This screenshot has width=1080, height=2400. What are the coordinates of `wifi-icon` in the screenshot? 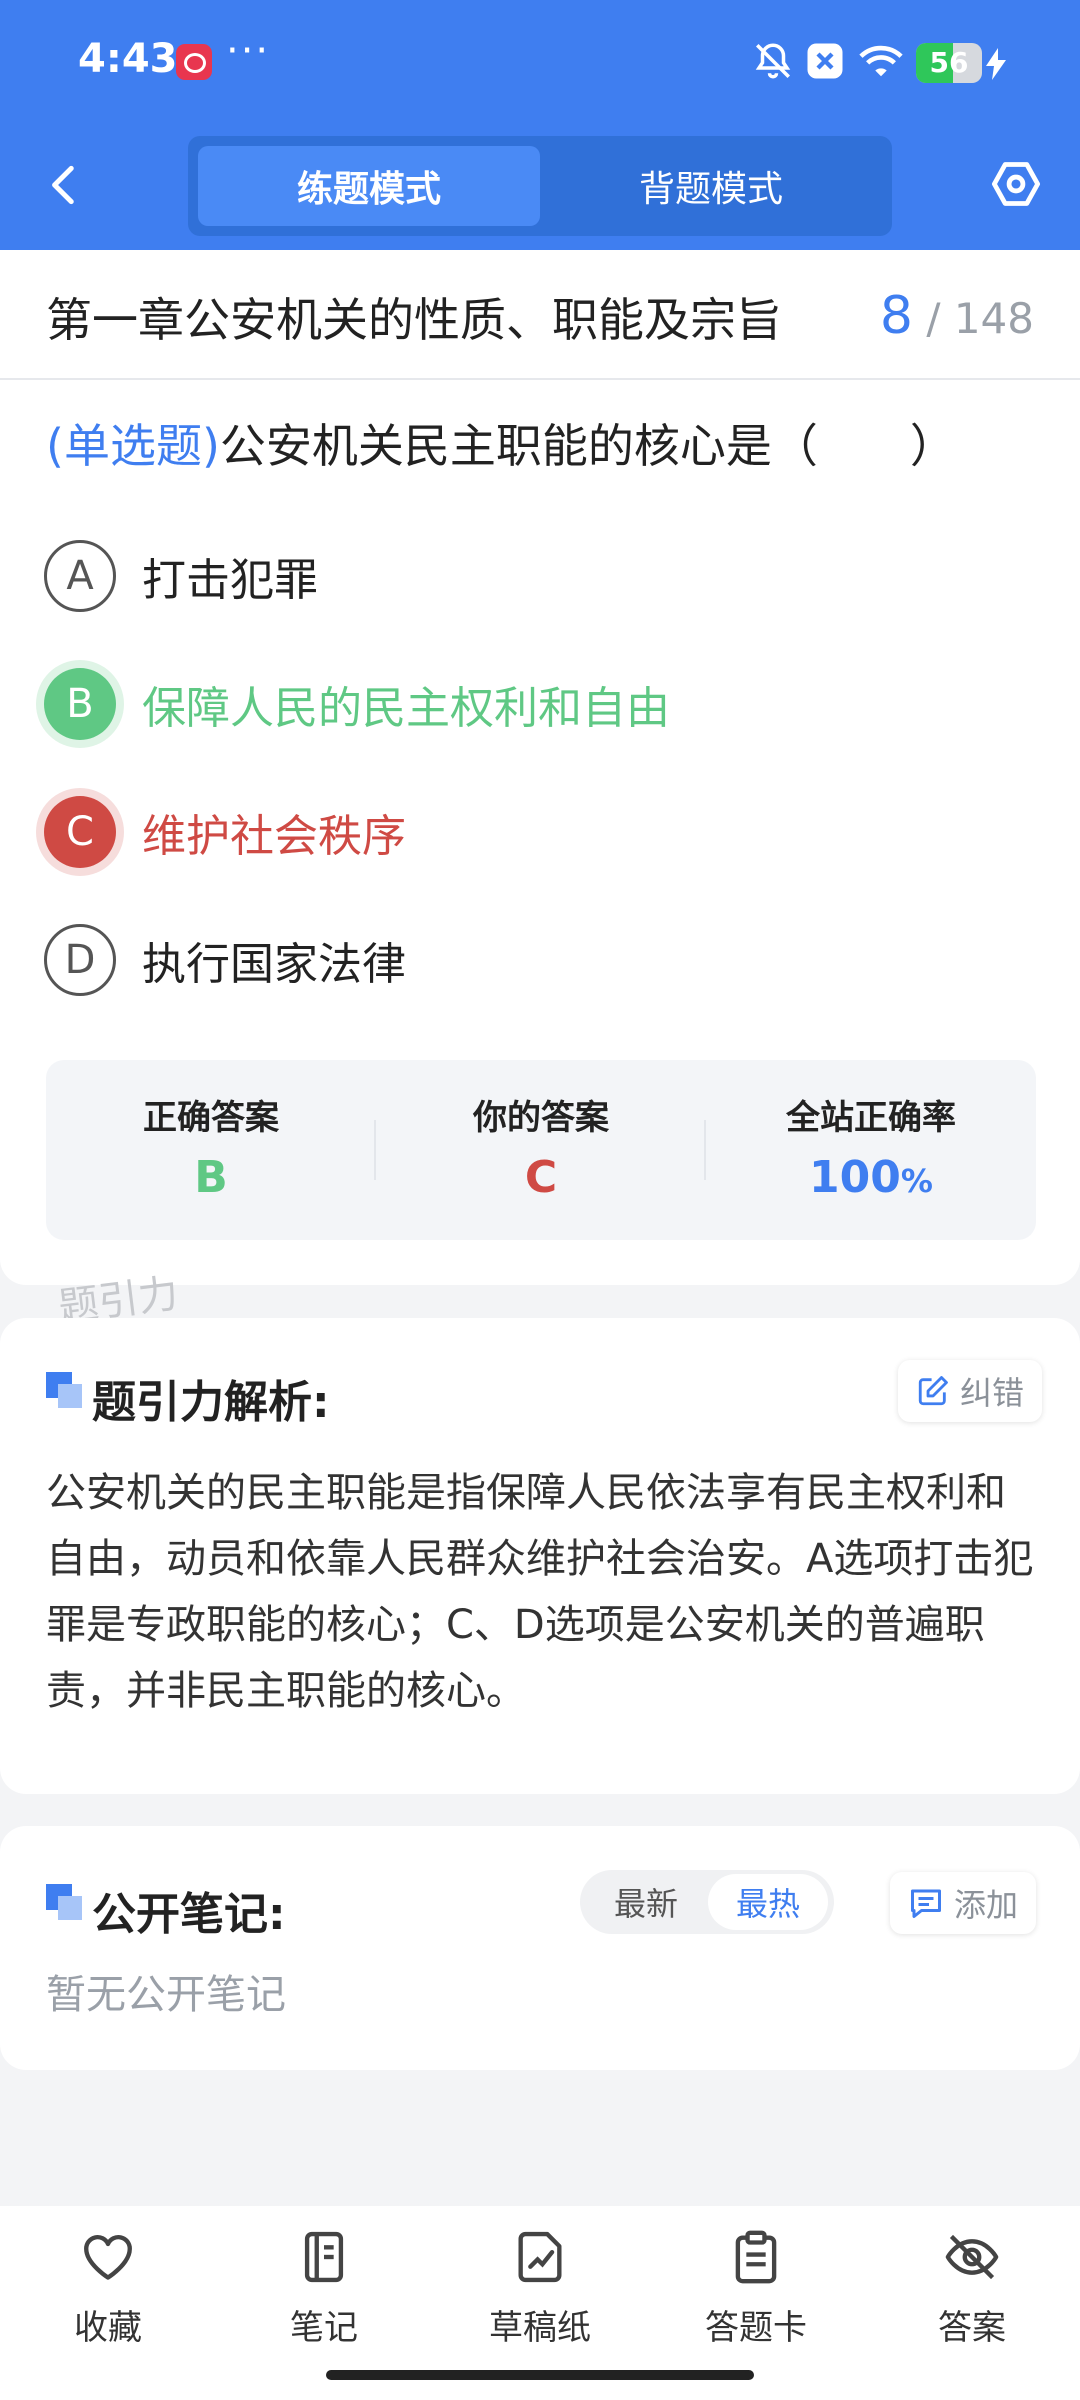 It's located at (881, 61).